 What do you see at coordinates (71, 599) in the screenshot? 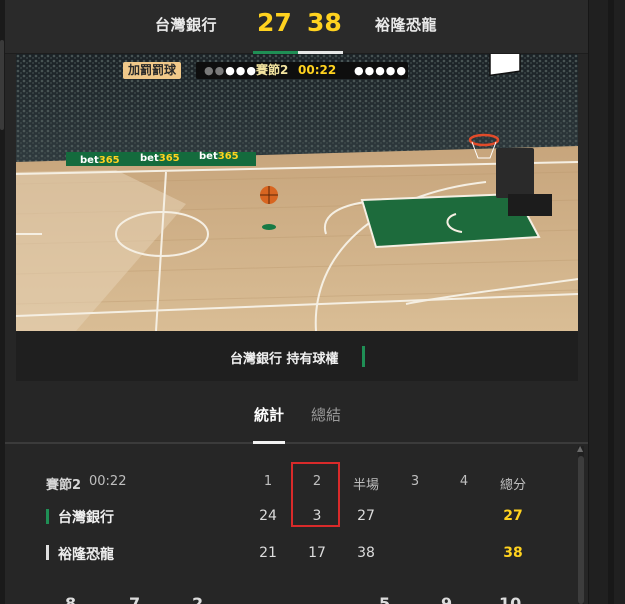
I see `bottom-stat-1: 8` at bounding box center [71, 599].